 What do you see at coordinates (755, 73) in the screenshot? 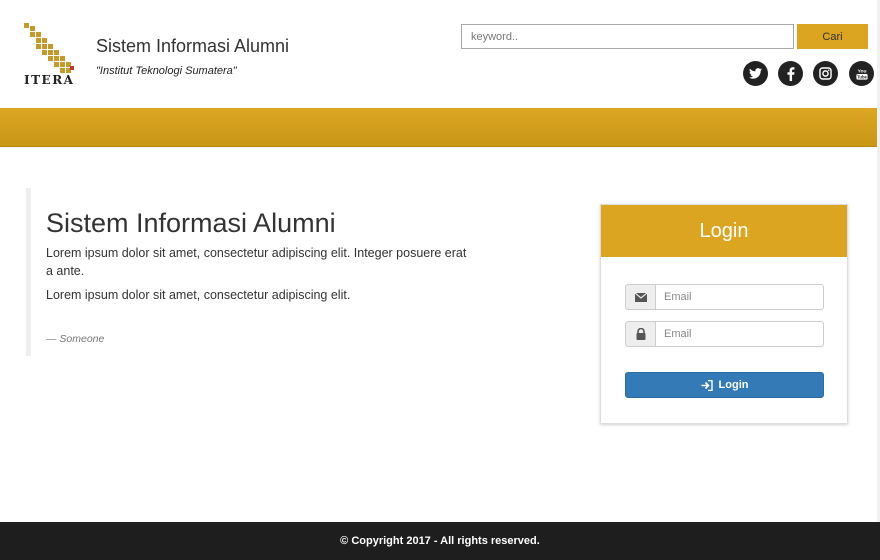
I see `twitter-icon` at bounding box center [755, 73].